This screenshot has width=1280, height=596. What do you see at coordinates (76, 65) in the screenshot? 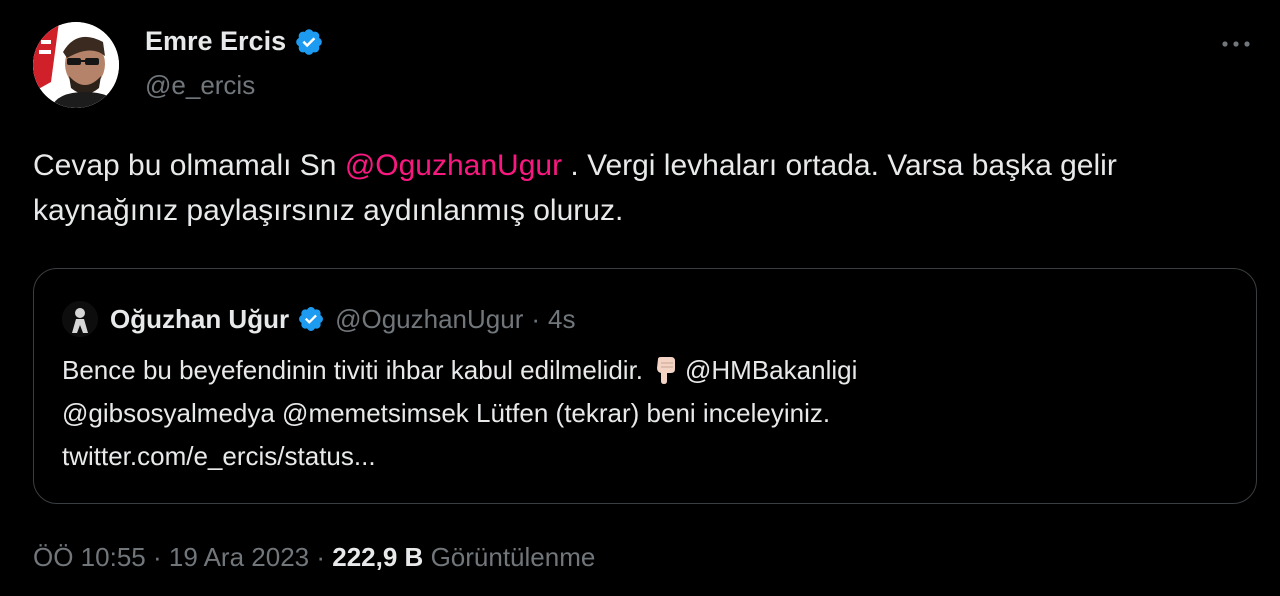
I see `author-avatar` at bounding box center [76, 65].